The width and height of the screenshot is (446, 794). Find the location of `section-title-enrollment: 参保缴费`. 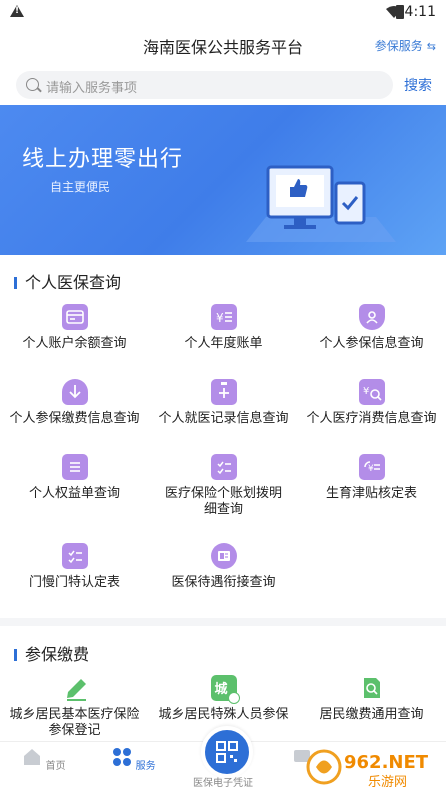

section-title-enrollment: 参保缴费 is located at coordinates (51, 653).